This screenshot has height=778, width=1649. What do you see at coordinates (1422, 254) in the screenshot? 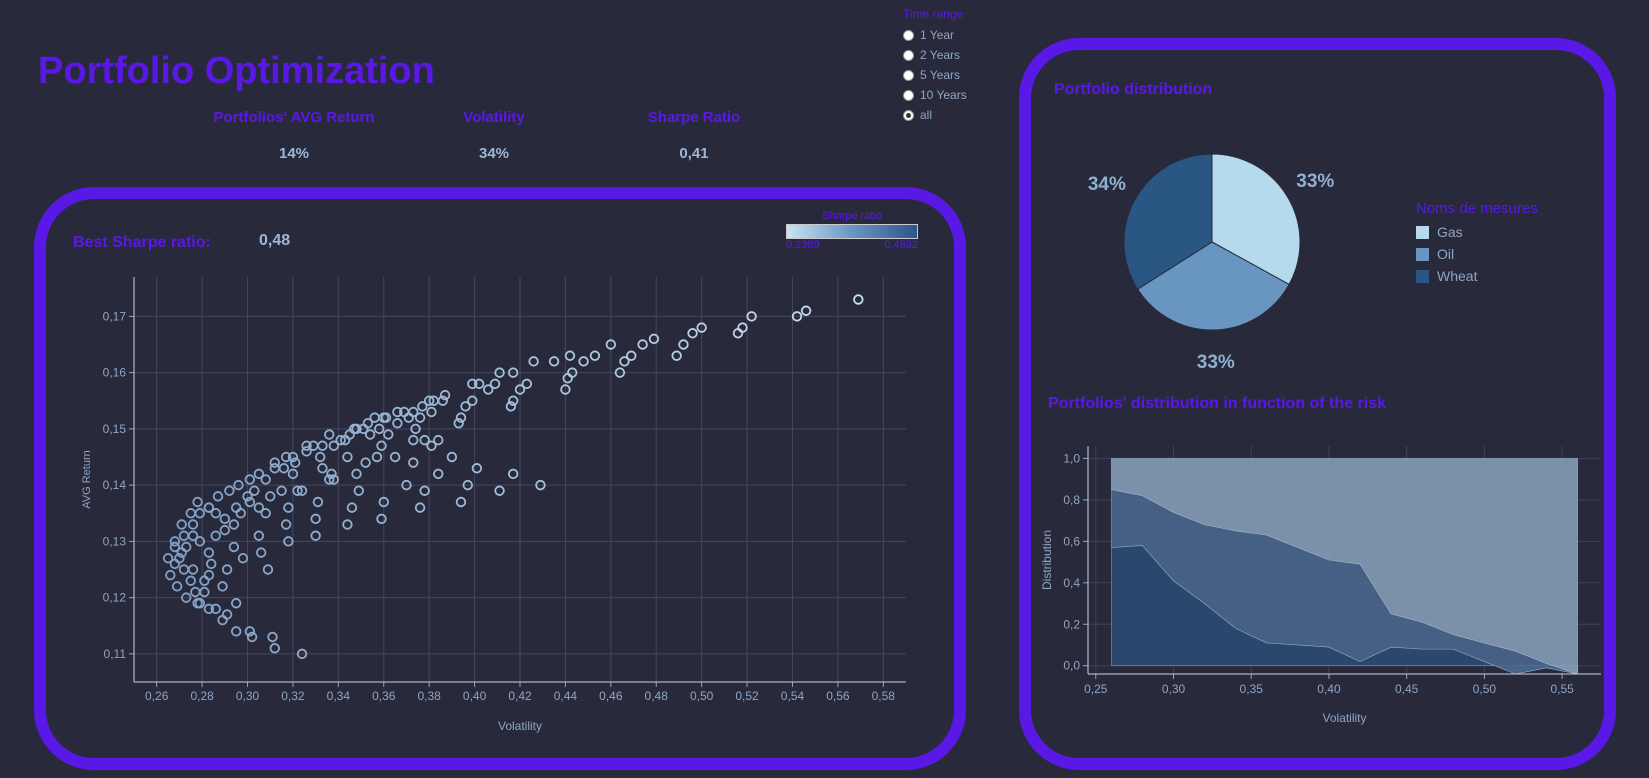
I see `oil-swatch` at bounding box center [1422, 254].